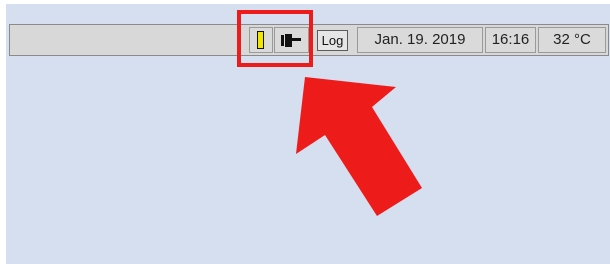 This screenshot has height=264, width=610. Describe the element at coordinates (510, 40) in the screenshot. I see `time-display: 16:16` at that location.